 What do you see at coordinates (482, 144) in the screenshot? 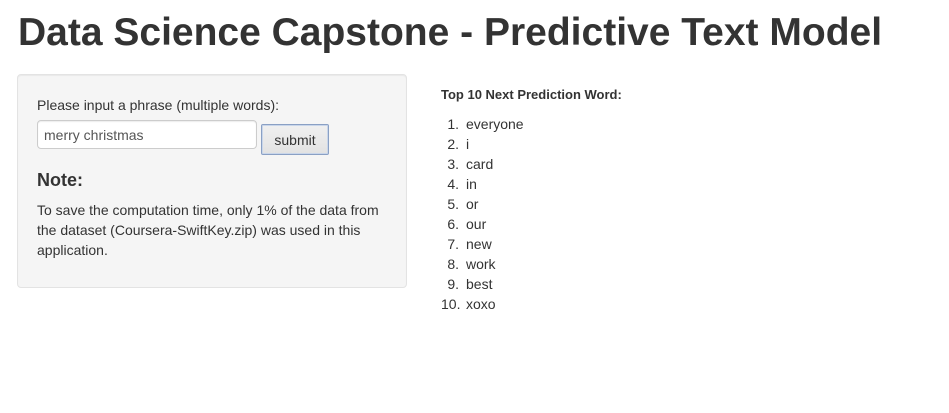
I see `prediction-item: 2. i` at bounding box center [482, 144].